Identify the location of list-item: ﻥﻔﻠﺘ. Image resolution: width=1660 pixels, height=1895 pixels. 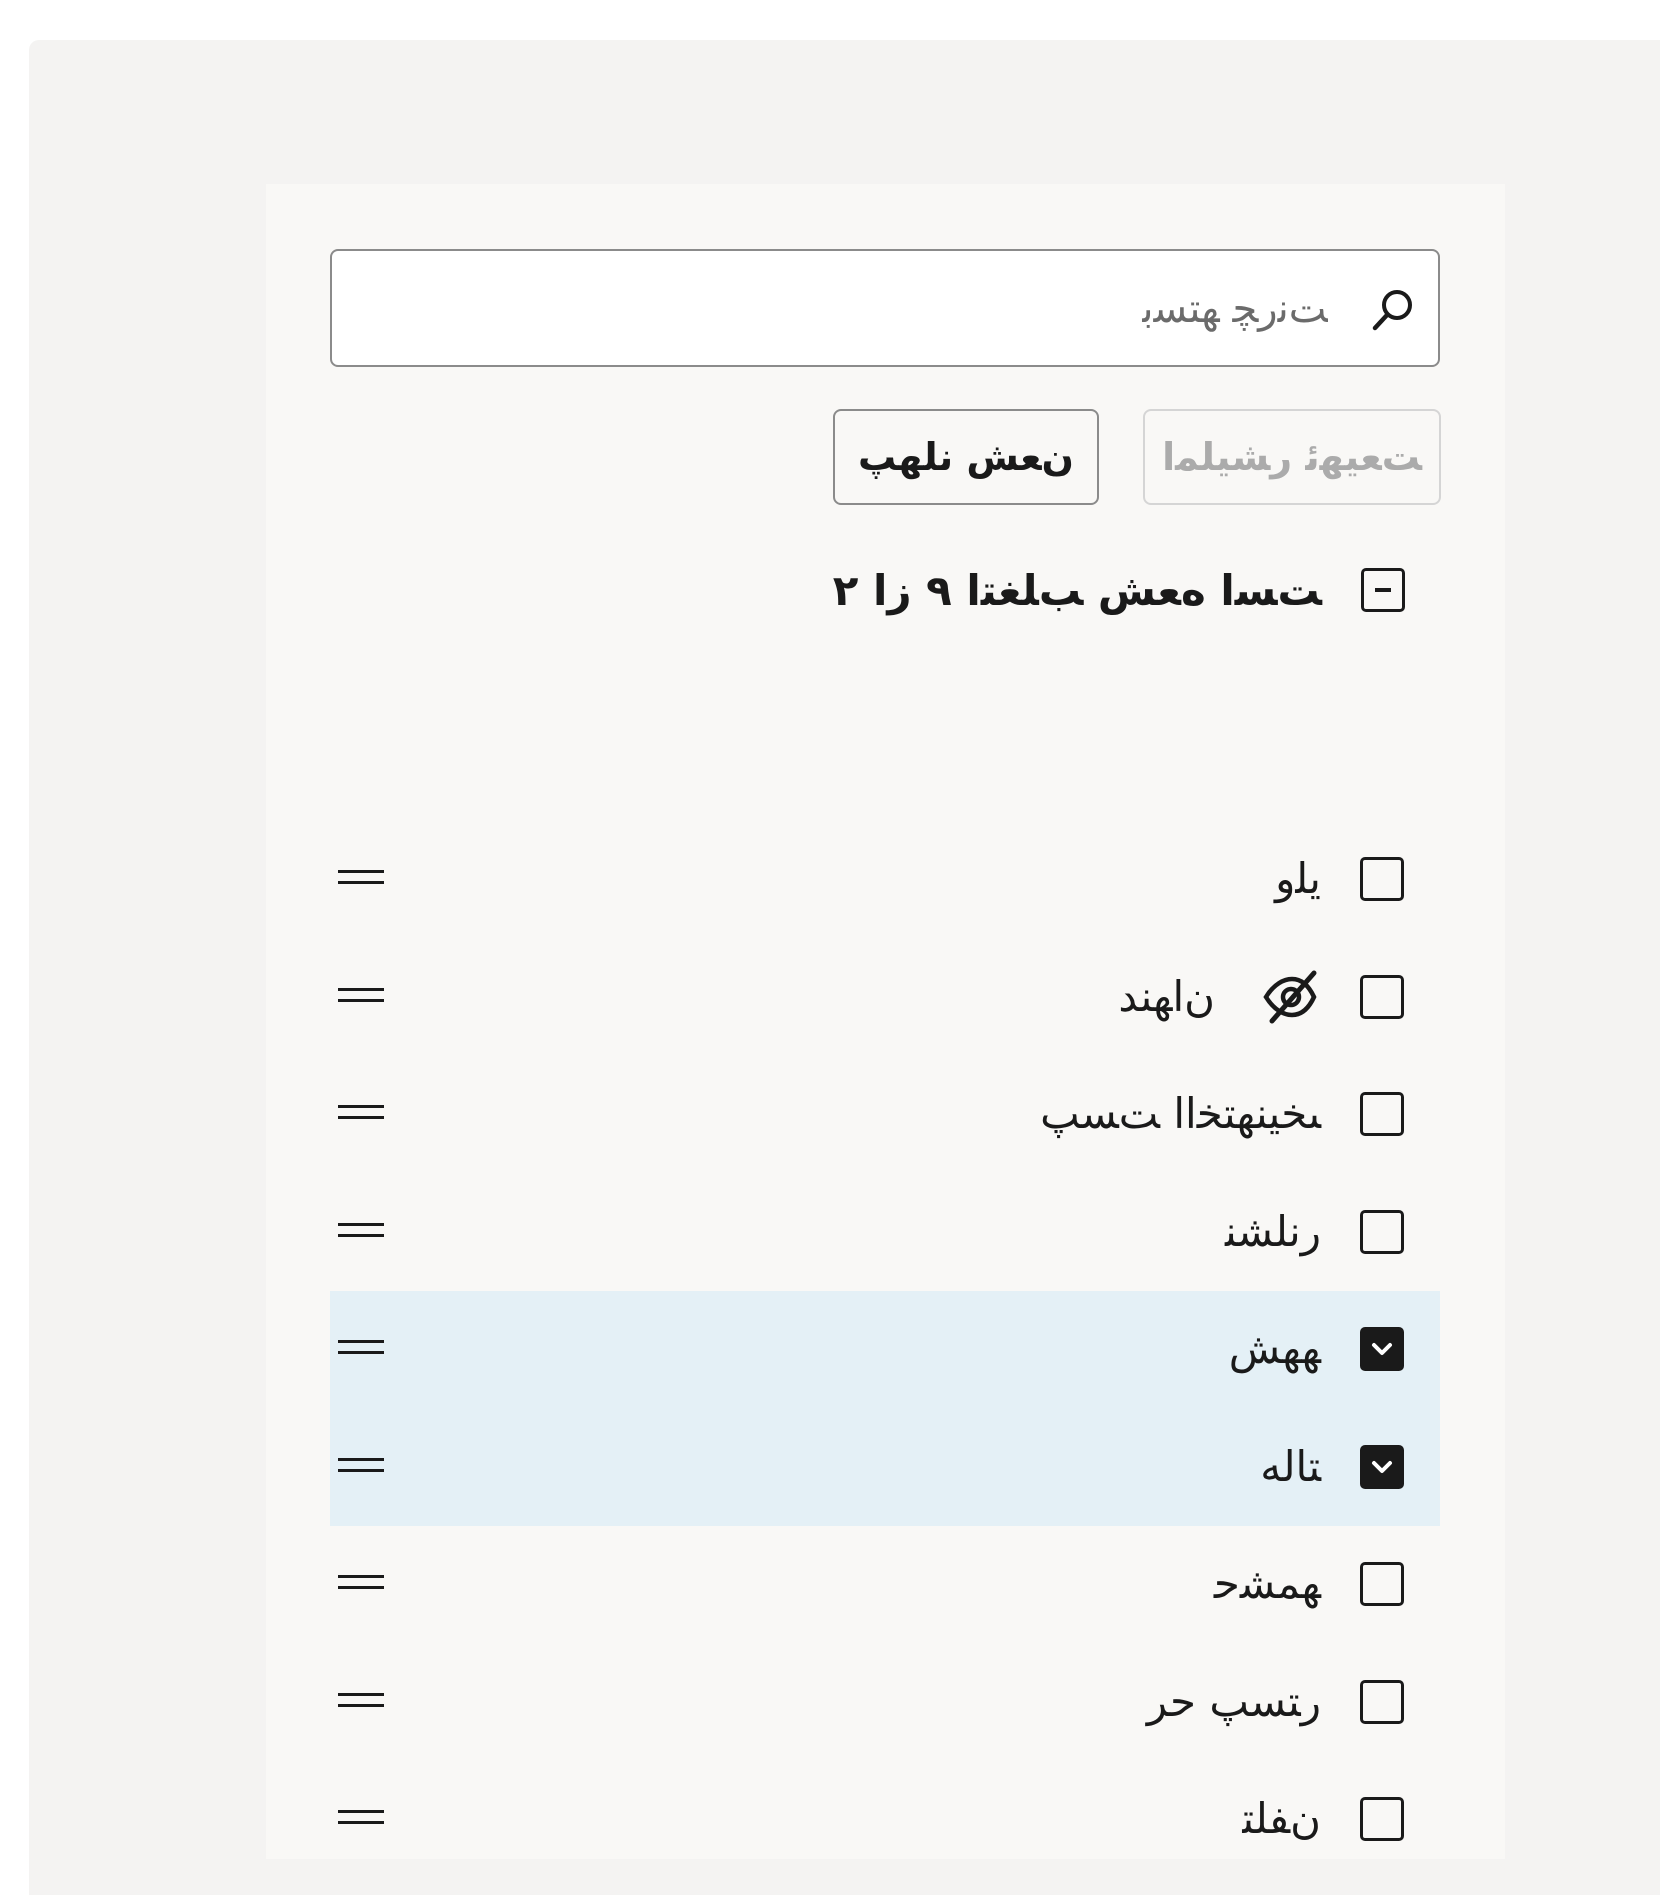
(885, 1820).